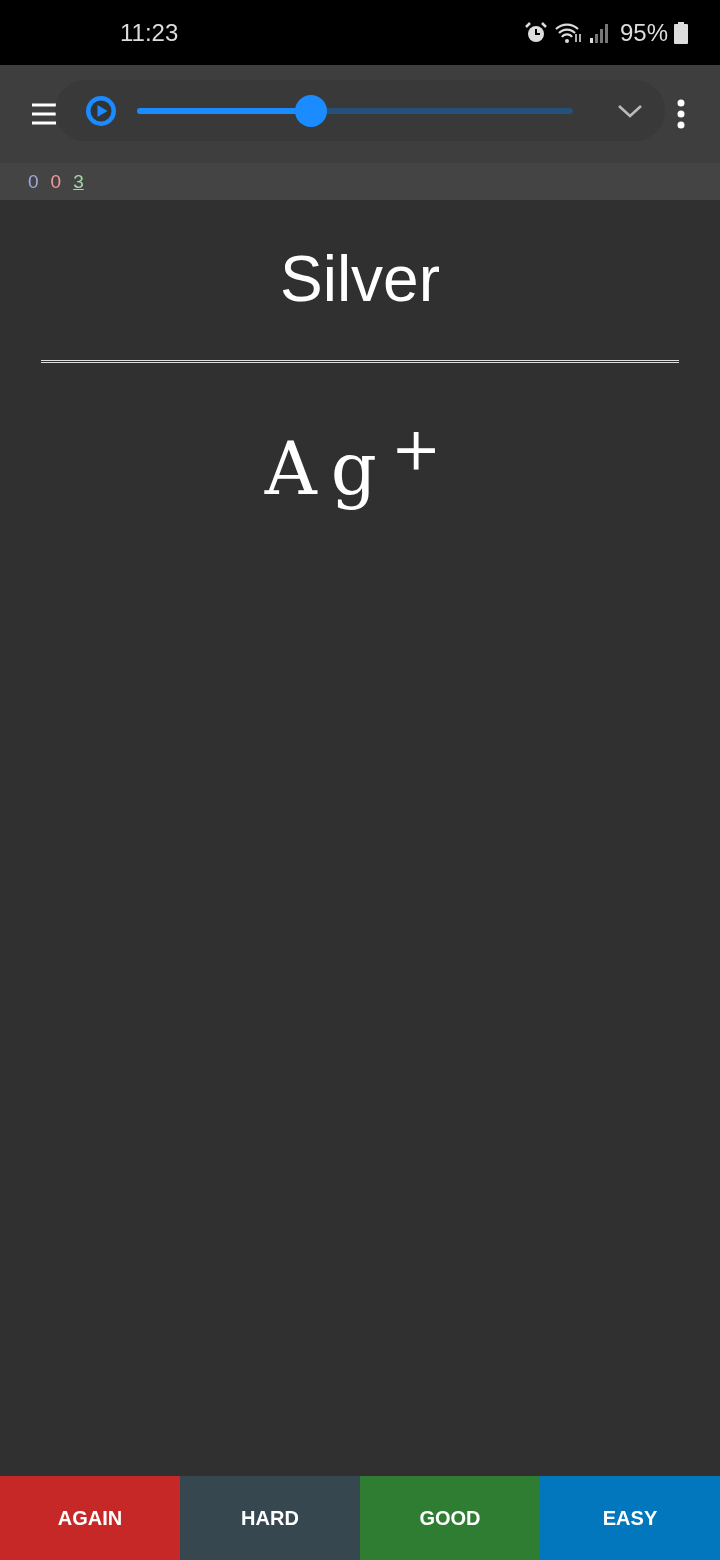  I want to click on menu-icon, so click(45, 114).